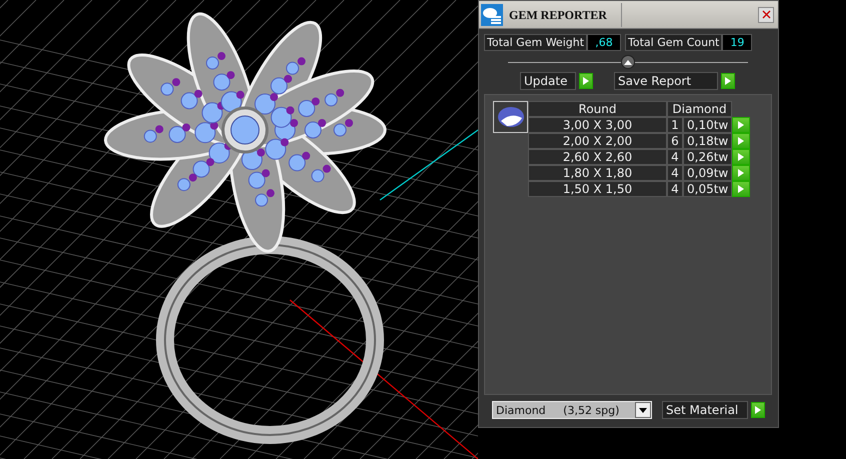 This screenshot has height=459, width=846. Describe the element at coordinates (597, 125) in the screenshot. I see `table-cell: 3,00 X 3,00` at that location.